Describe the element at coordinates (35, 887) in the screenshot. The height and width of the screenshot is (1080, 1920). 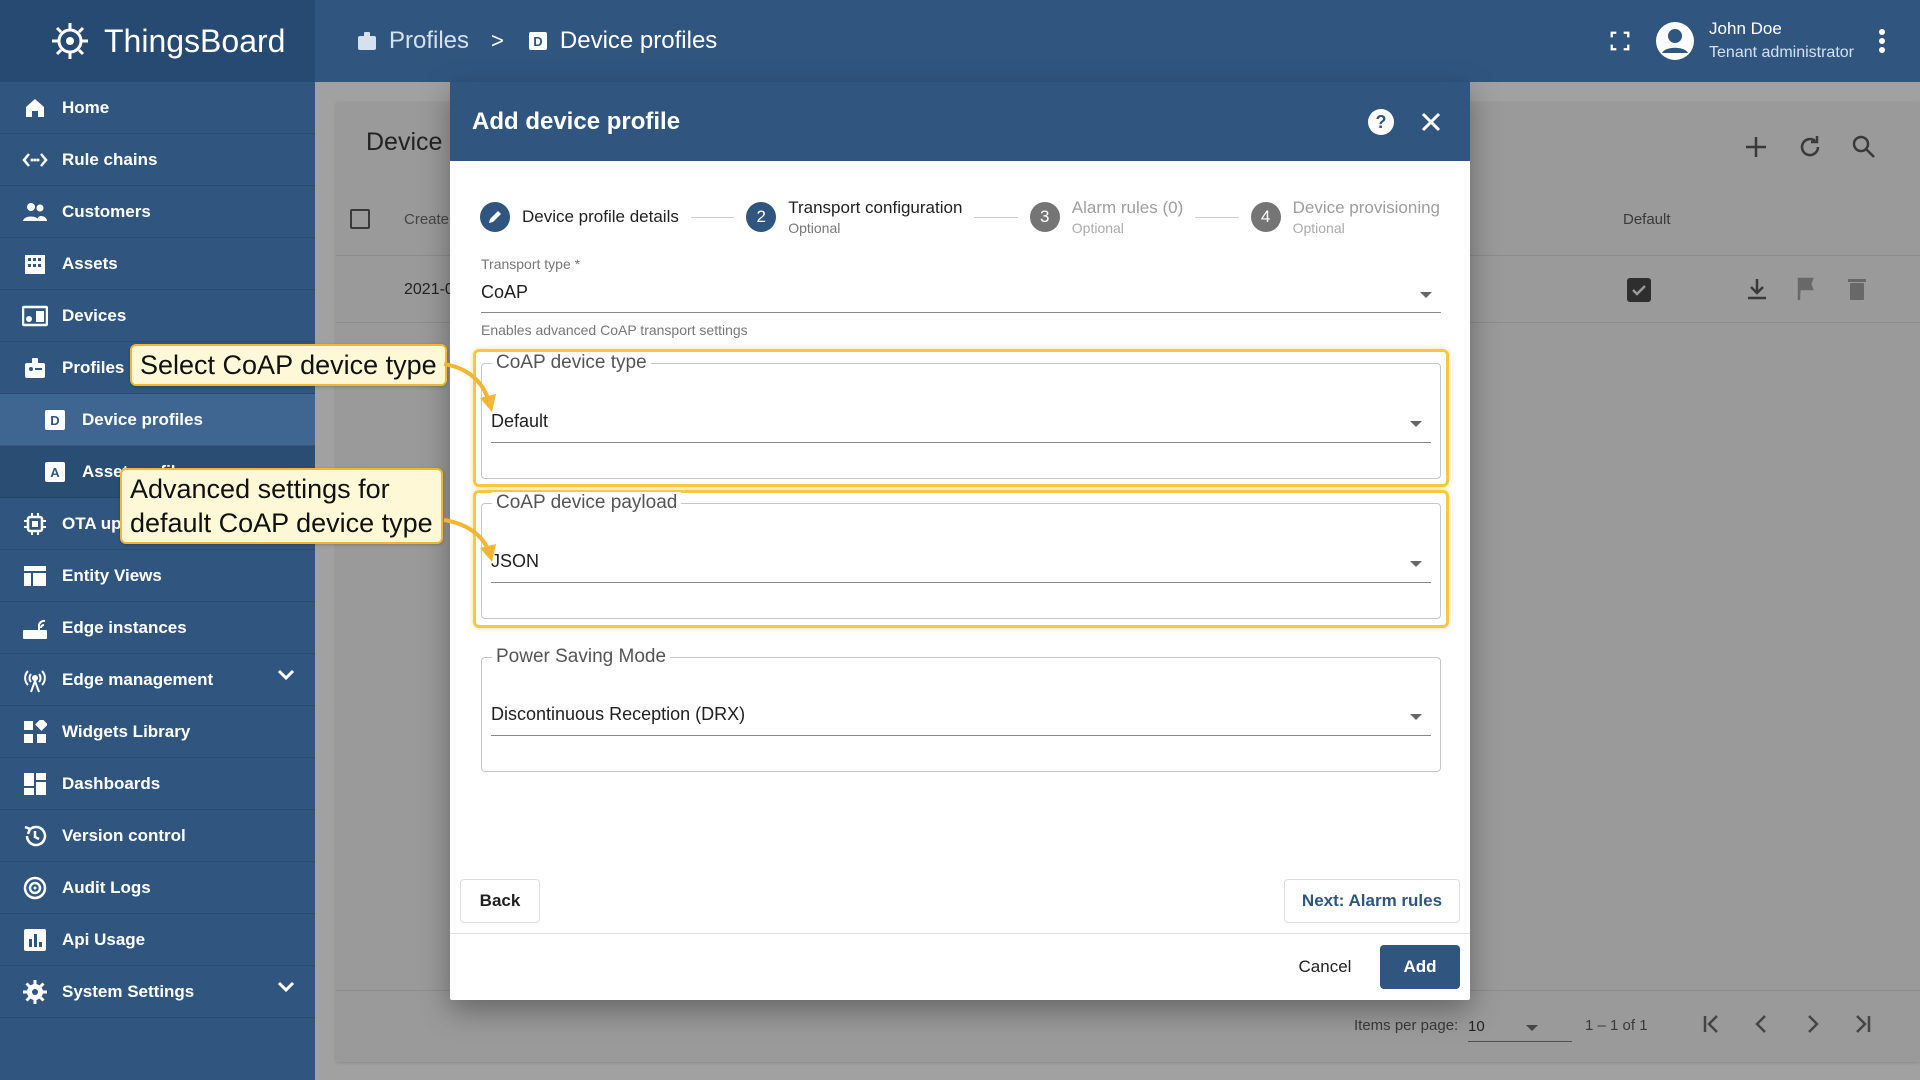
I see `audit-logs-icon` at that location.